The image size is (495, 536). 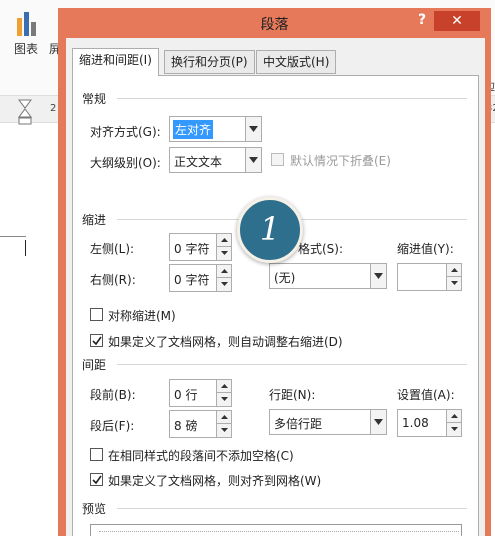 What do you see at coordinates (296, 62) in the screenshot?
I see `tab-asian-typography: 中文版式(H)` at bounding box center [296, 62].